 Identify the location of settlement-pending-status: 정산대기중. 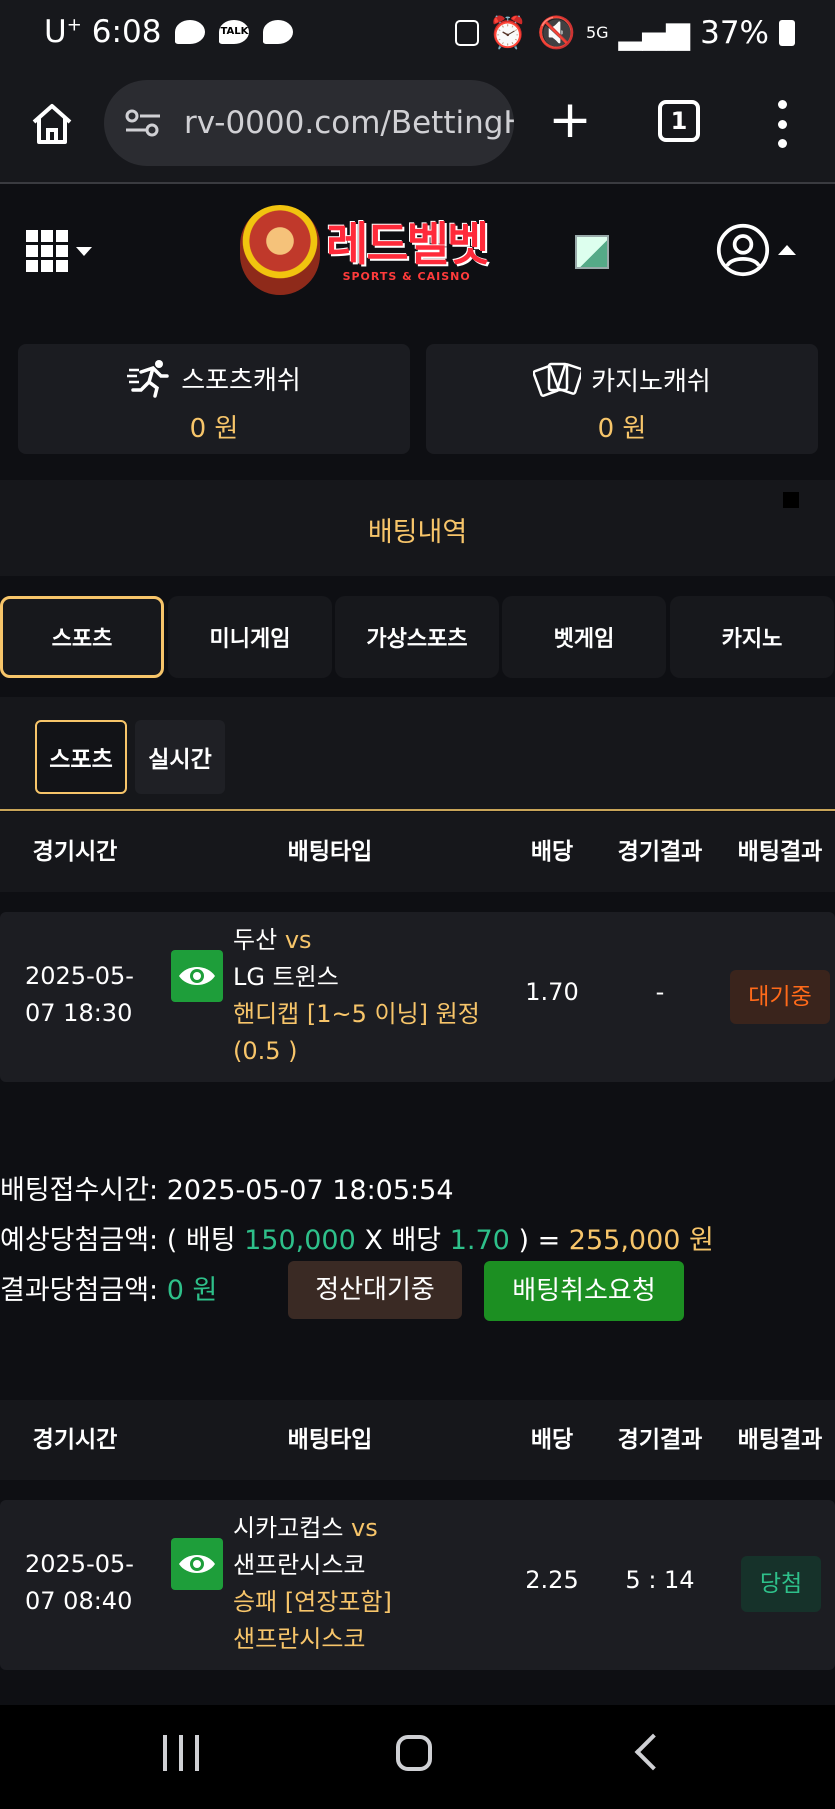
(375, 1290).